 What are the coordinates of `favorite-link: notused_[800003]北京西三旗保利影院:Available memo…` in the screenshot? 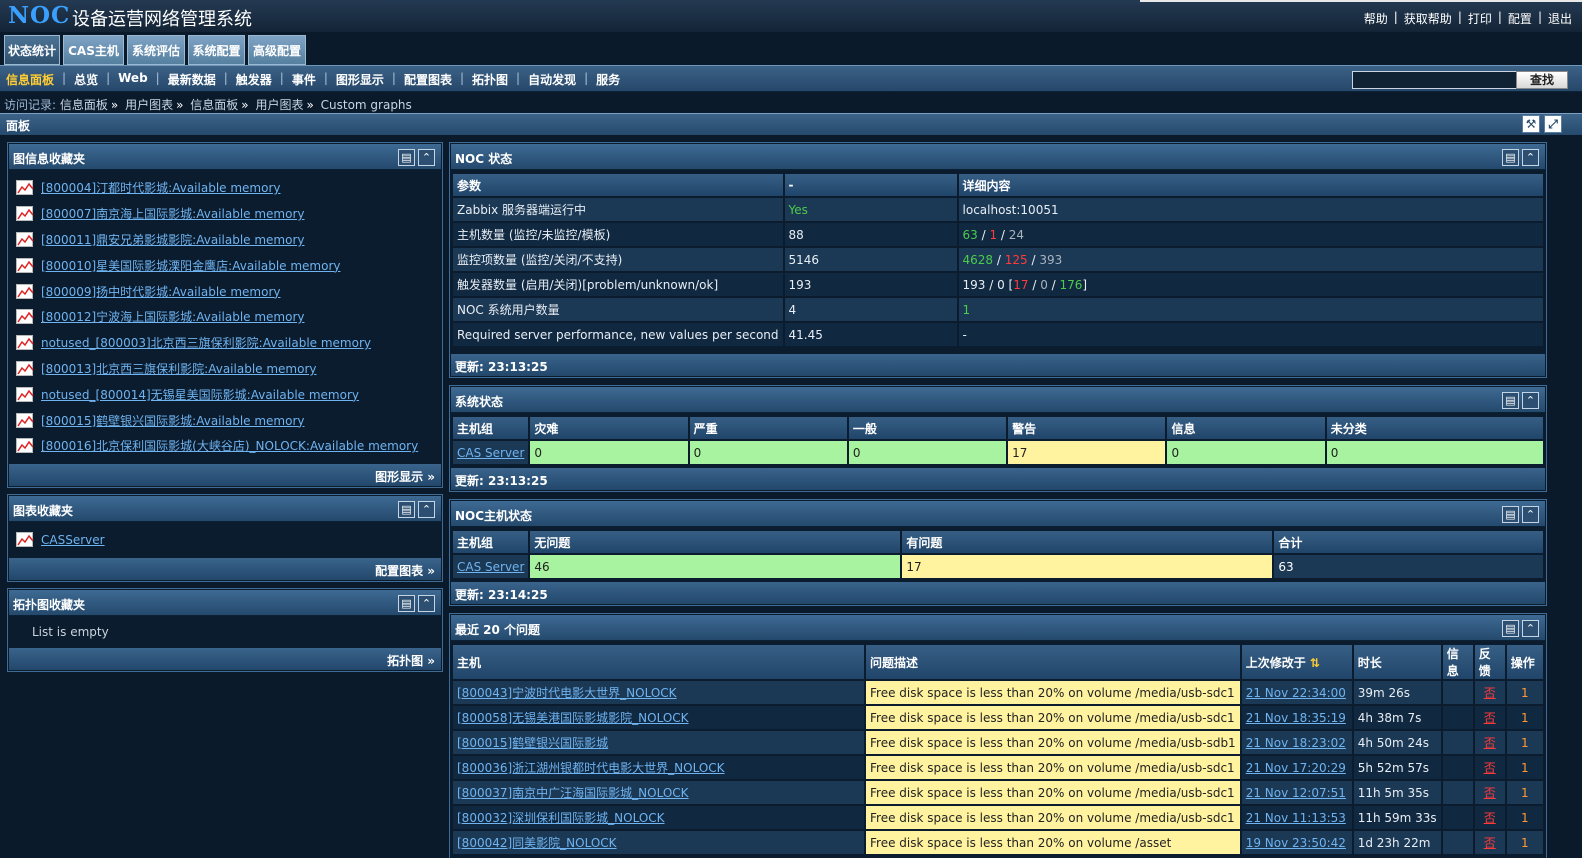 It's located at (206, 342).